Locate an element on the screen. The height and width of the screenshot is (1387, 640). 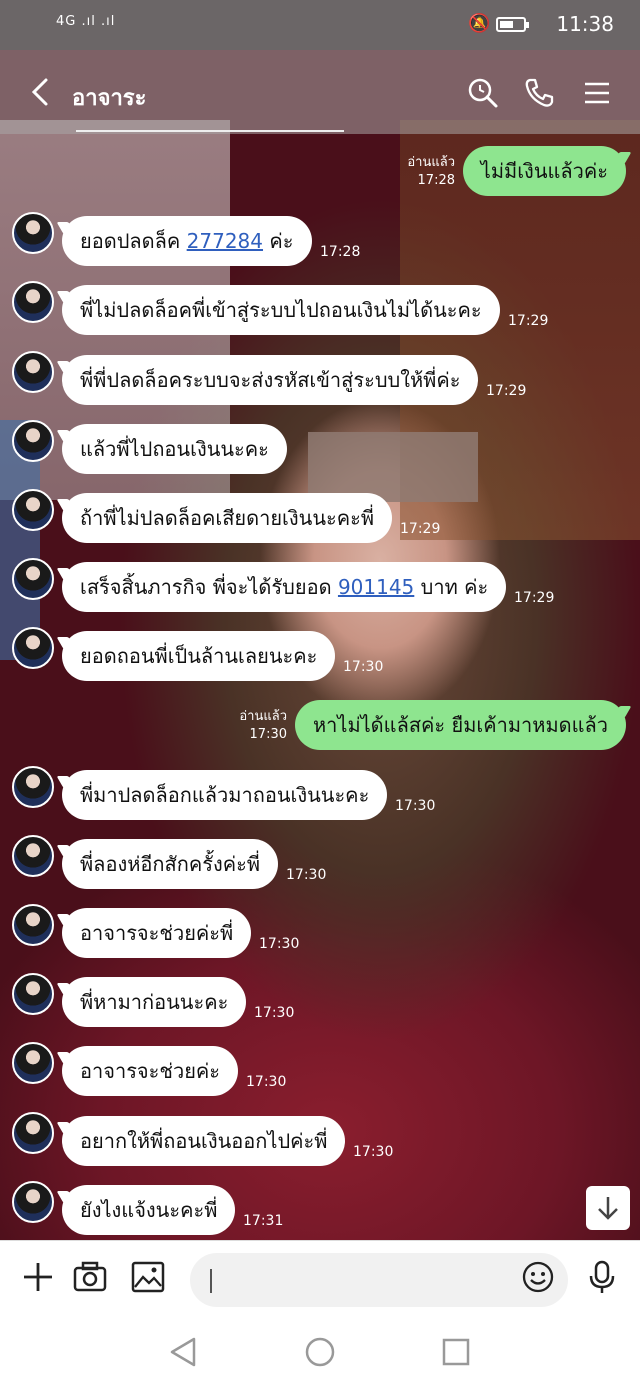
message-meta: อ่านแล้ว 17:30 is located at coordinates (263, 726).